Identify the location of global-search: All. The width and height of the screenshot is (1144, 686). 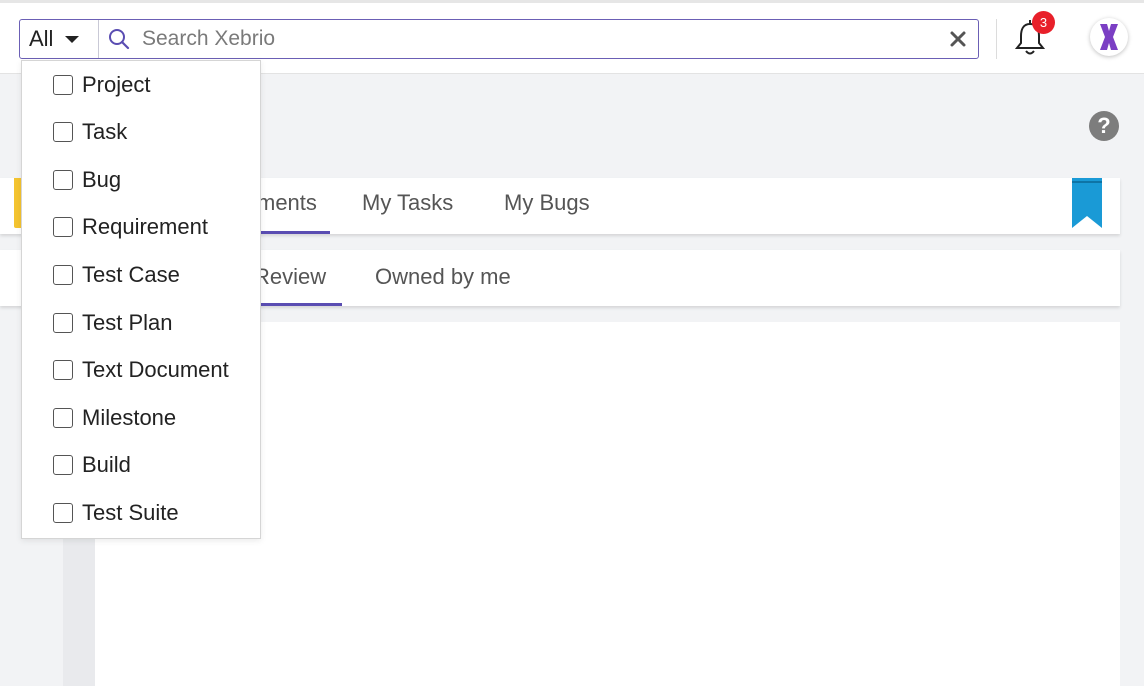
(499, 39).